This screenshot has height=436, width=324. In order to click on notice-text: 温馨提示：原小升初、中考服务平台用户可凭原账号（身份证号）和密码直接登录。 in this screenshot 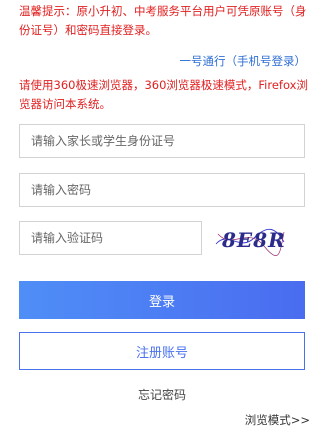, I will do `click(163, 20)`.